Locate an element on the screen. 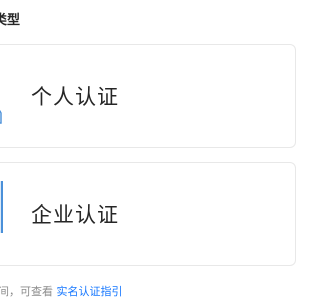 This screenshot has width=320, height=300. footer-prefix: 间，可查看 is located at coordinates (26, 291).